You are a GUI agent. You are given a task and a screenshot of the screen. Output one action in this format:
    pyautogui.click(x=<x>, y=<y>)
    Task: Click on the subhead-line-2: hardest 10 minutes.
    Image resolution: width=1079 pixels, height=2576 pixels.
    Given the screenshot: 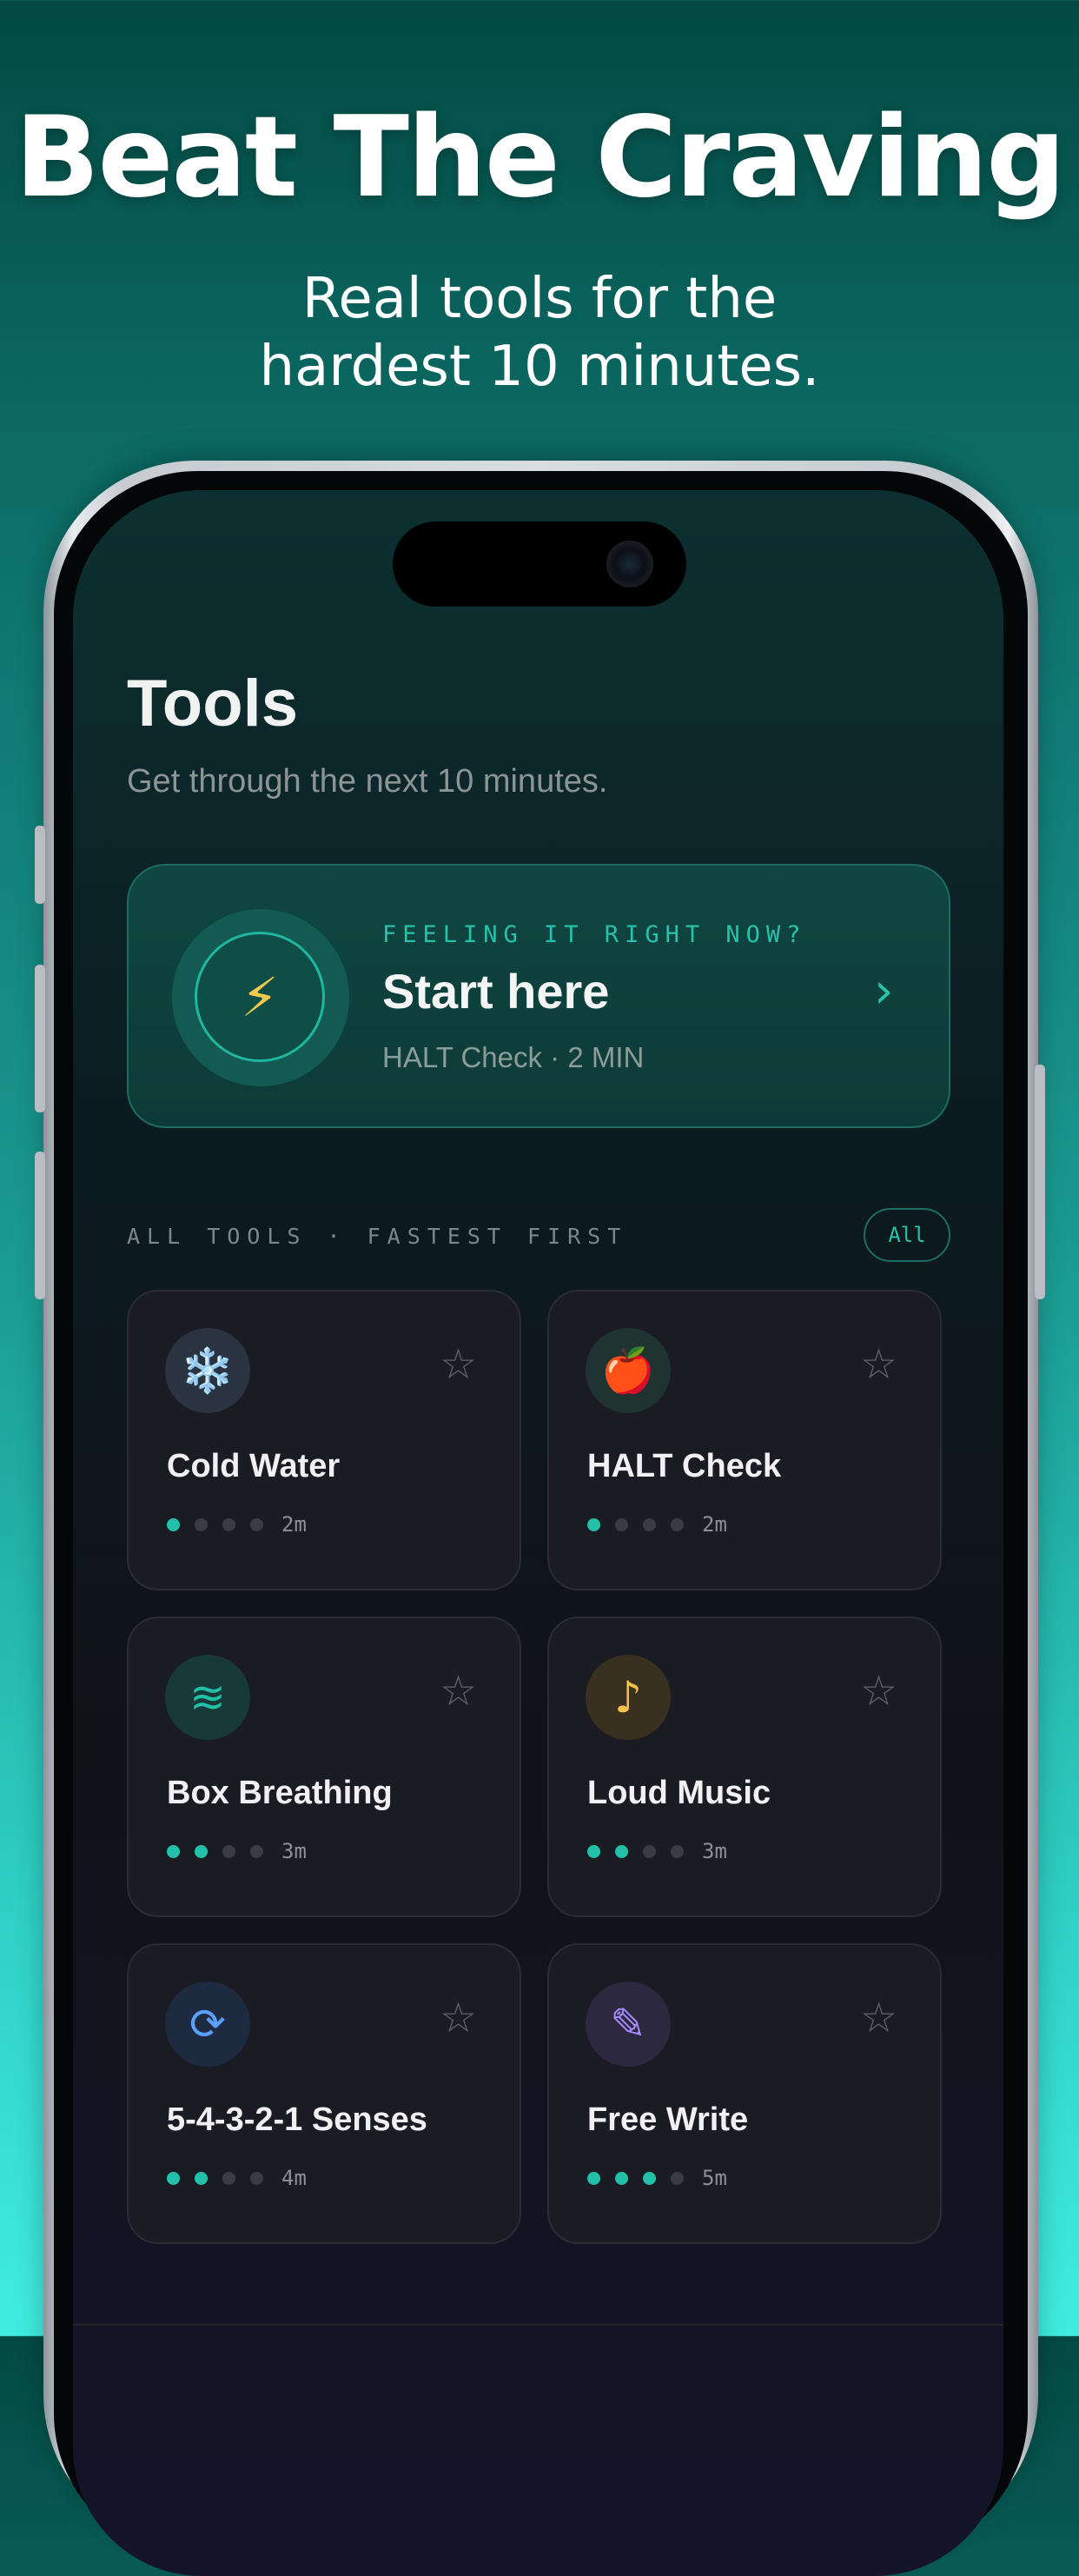 What is the action you would take?
    pyautogui.click(x=539, y=367)
    